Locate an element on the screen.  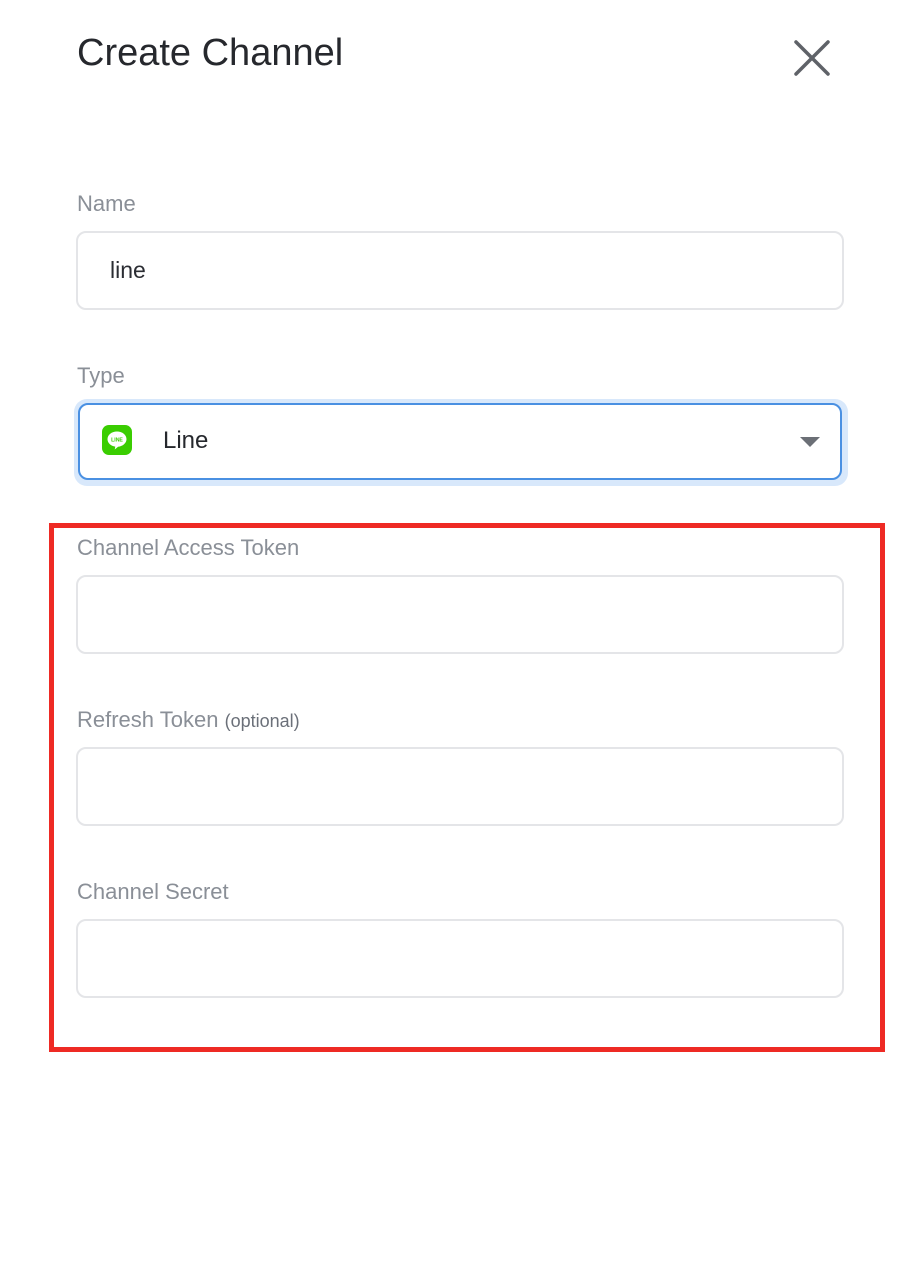
channel-secret-label: Channel Secret is located at coordinates (153, 891).